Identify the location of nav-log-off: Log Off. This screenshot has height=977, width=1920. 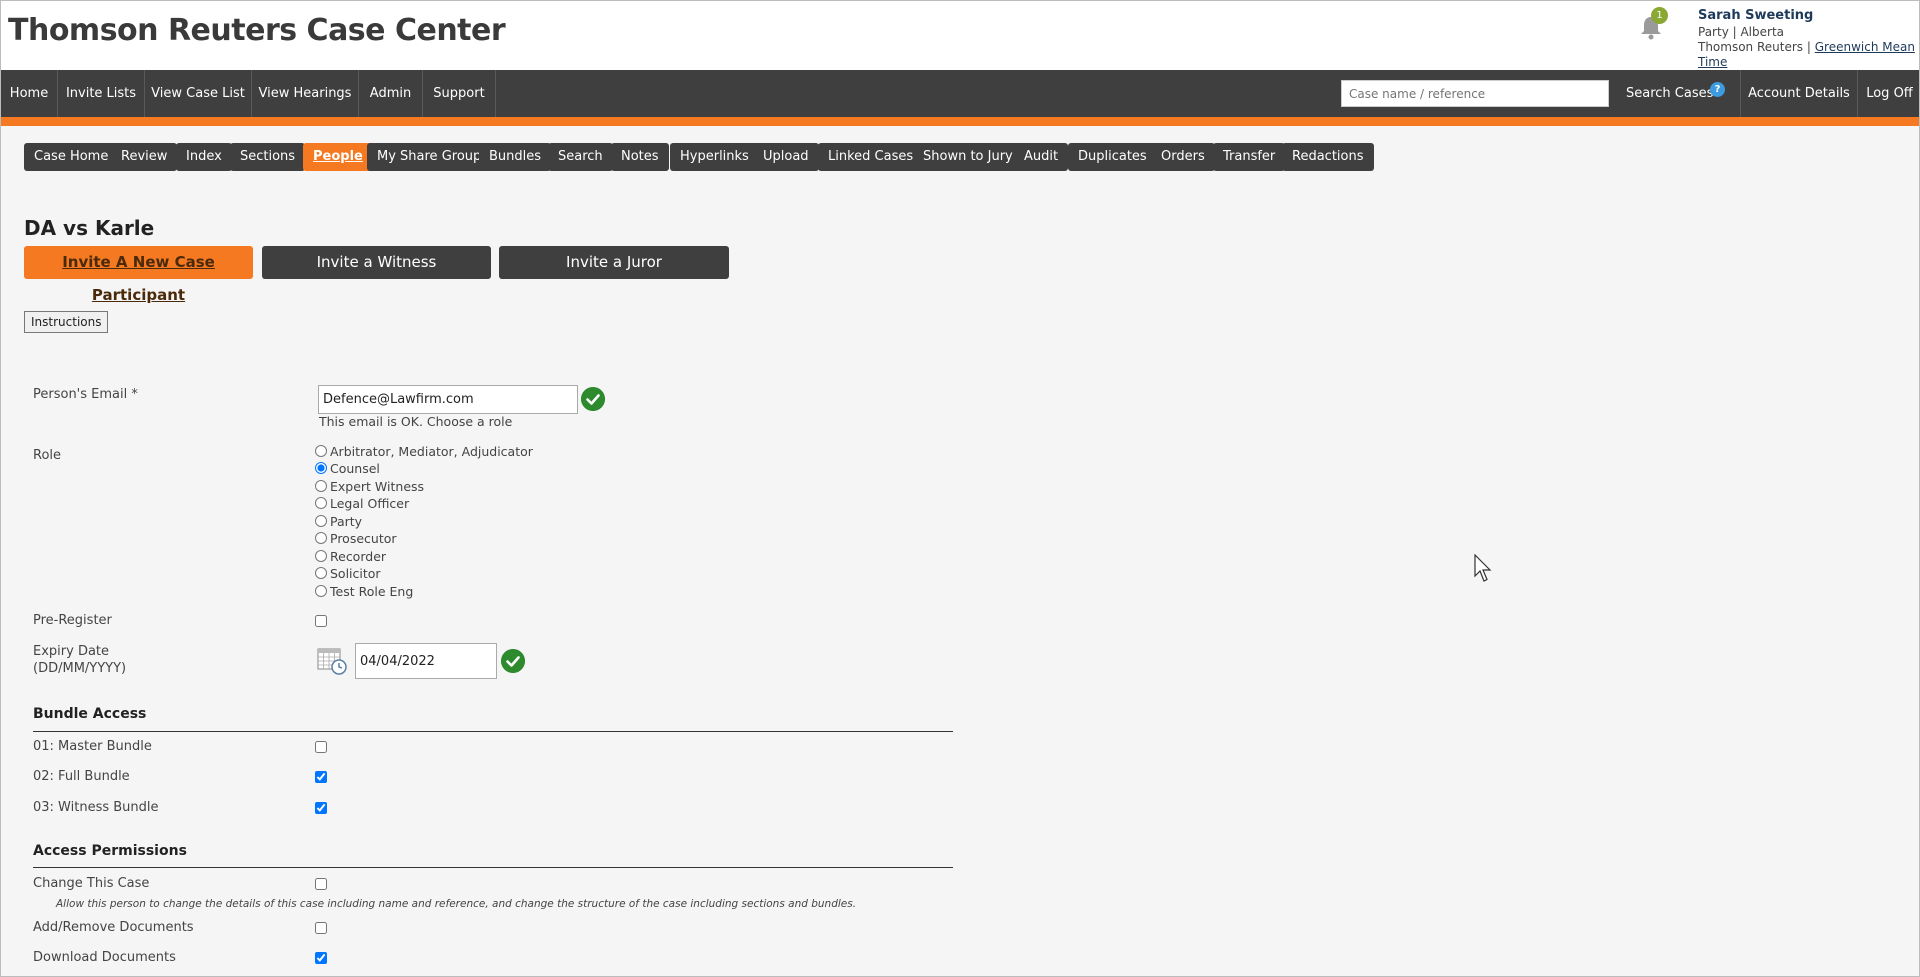
(1889, 93).